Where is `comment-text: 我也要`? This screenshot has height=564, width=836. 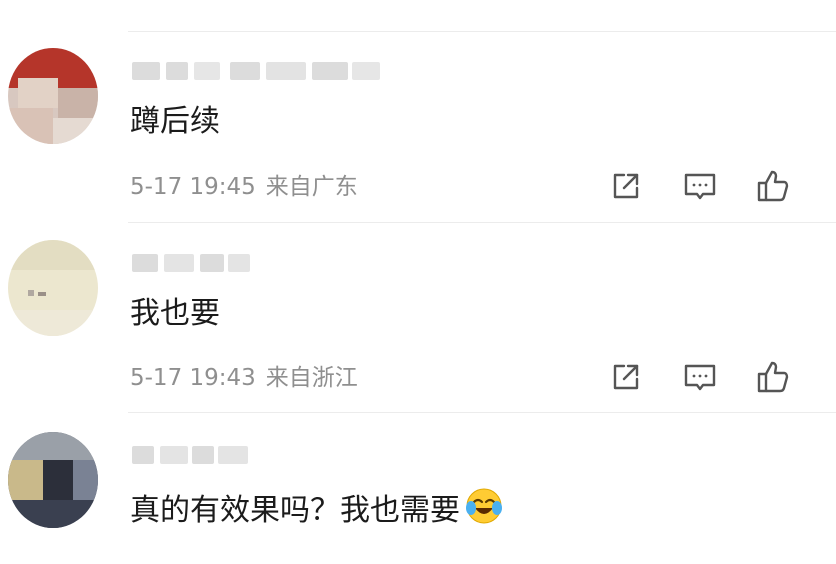 comment-text: 我也要 is located at coordinates (175, 313).